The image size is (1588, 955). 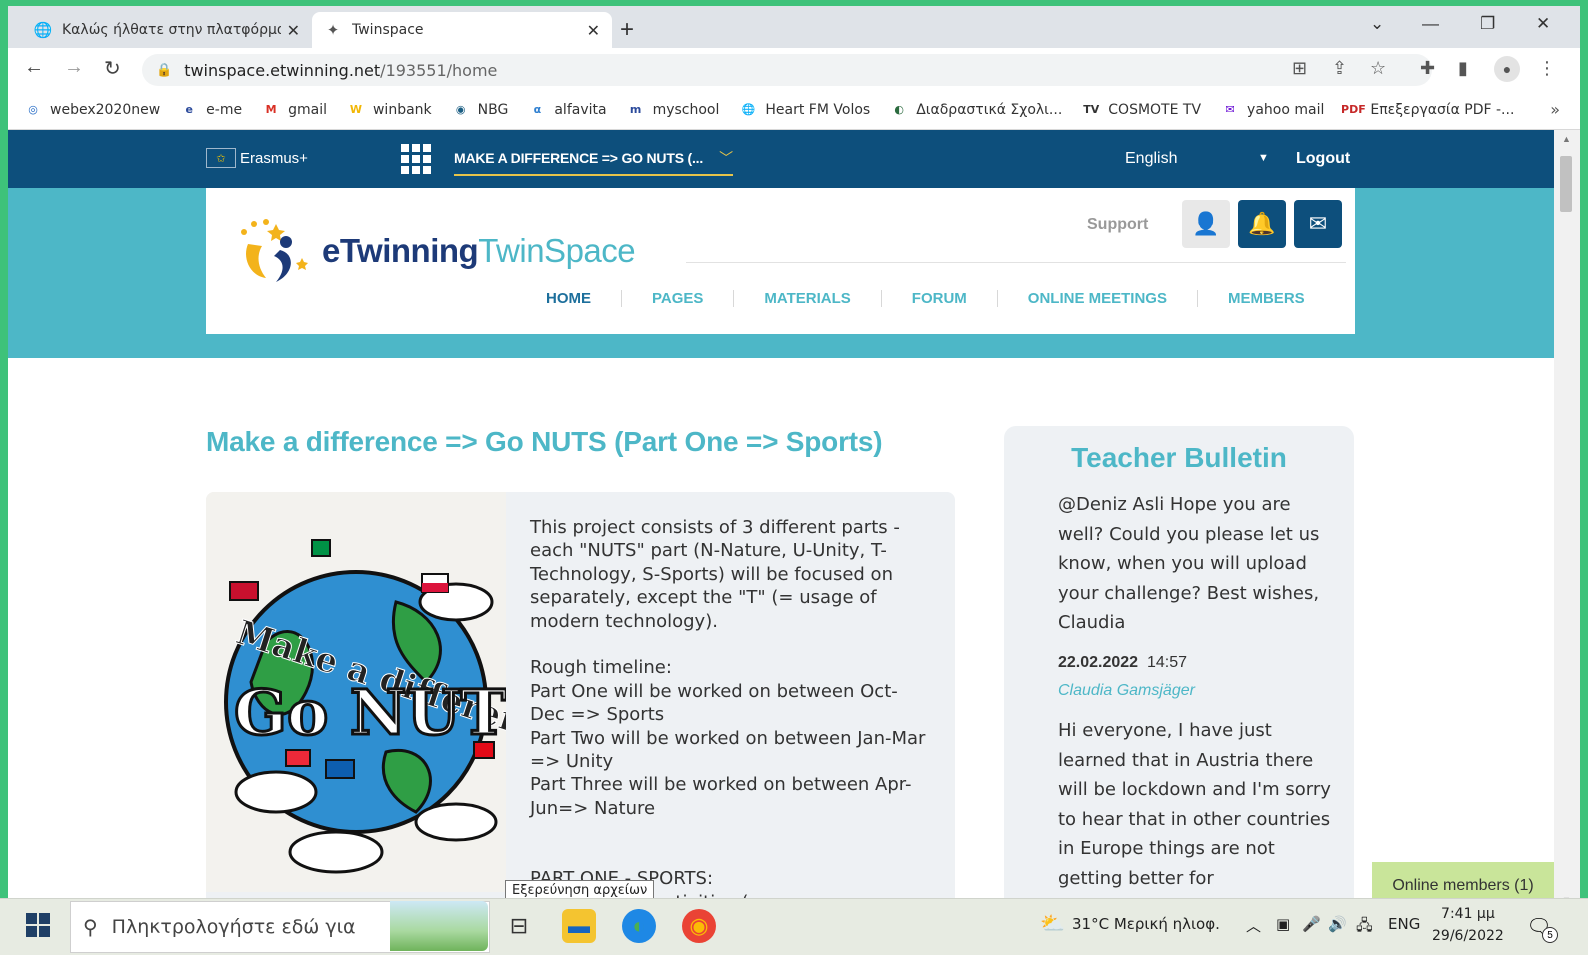 What do you see at coordinates (1468, 925) in the screenshot?
I see `taskbar-clock: 7:41 μμ 29/6/2022` at bounding box center [1468, 925].